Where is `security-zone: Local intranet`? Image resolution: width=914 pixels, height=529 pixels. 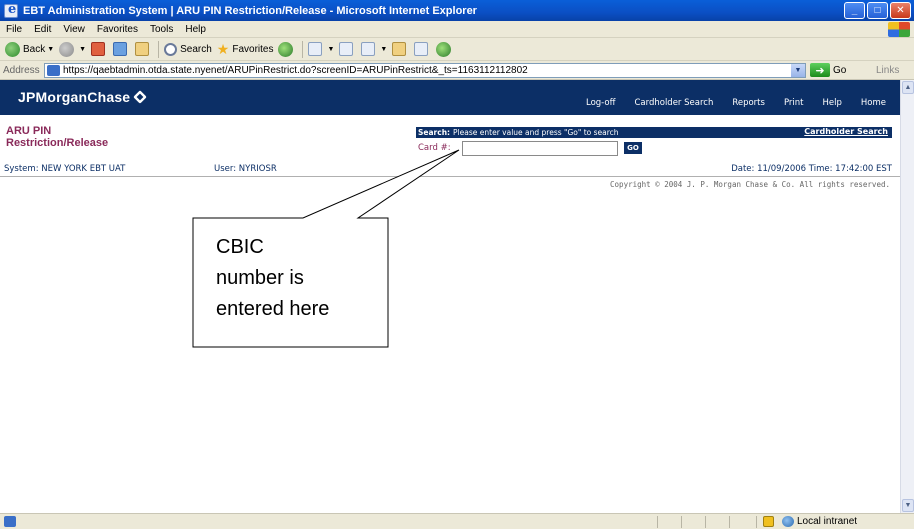
security-zone: Local intranet is located at coordinates (819, 521).